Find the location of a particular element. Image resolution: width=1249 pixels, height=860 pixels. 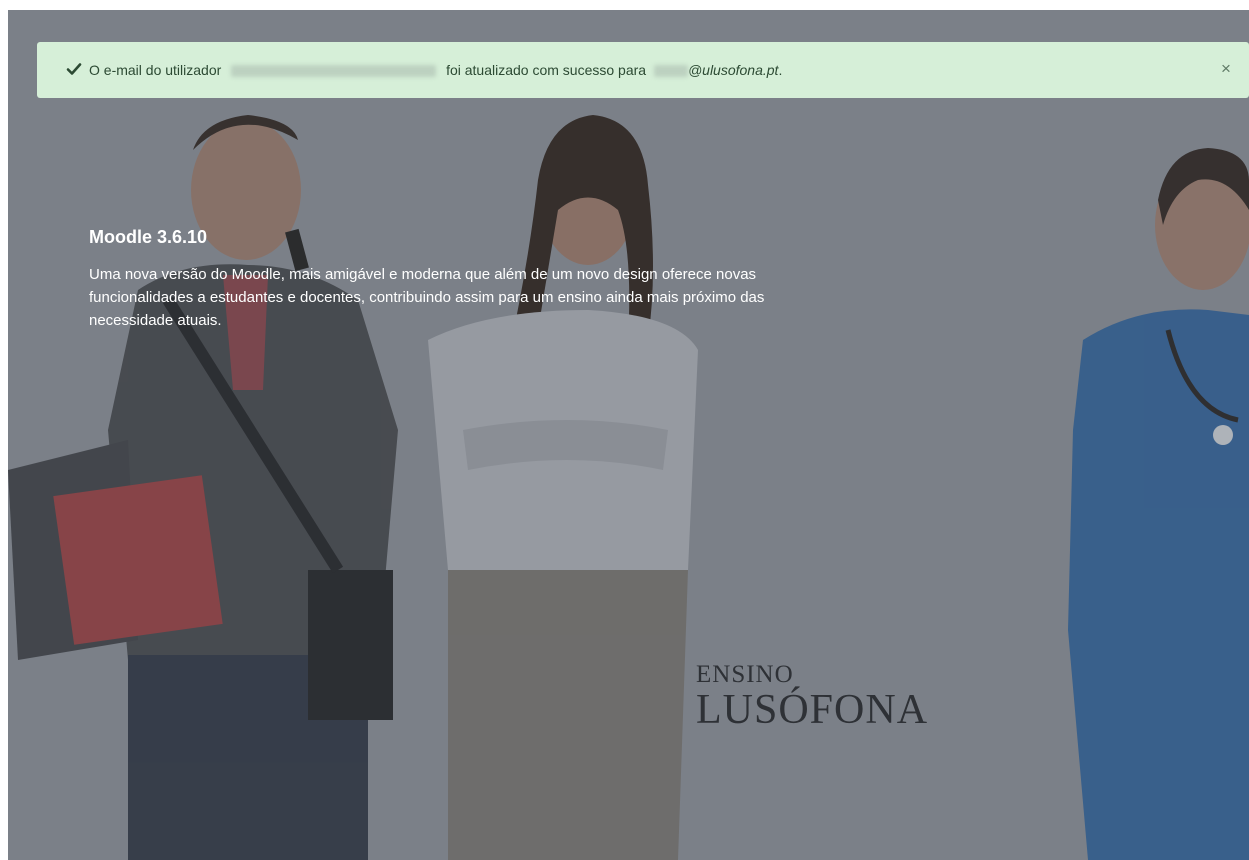

hero-title: Moodle 3.6.10 is located at coordinates (148, 237).